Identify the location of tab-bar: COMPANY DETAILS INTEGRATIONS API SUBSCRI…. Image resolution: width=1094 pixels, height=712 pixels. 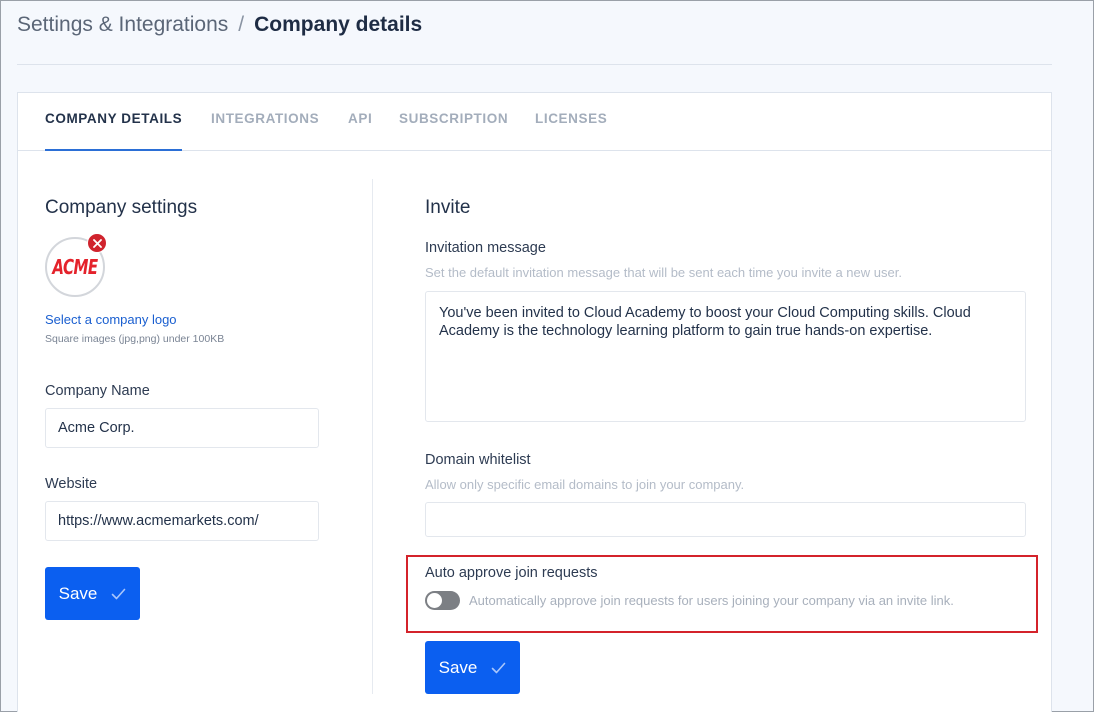
(534, 122).